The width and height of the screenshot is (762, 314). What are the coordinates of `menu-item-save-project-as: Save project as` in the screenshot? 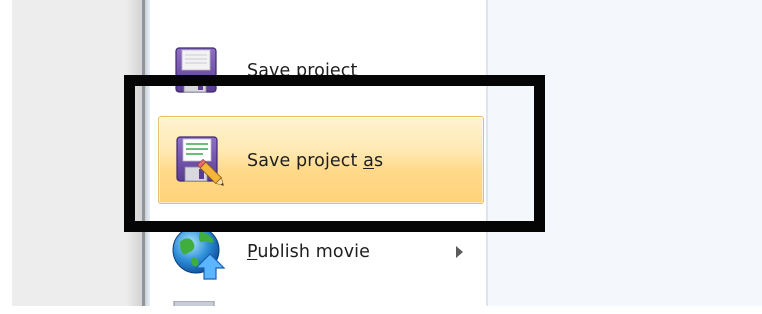 It's located at (321, 160).